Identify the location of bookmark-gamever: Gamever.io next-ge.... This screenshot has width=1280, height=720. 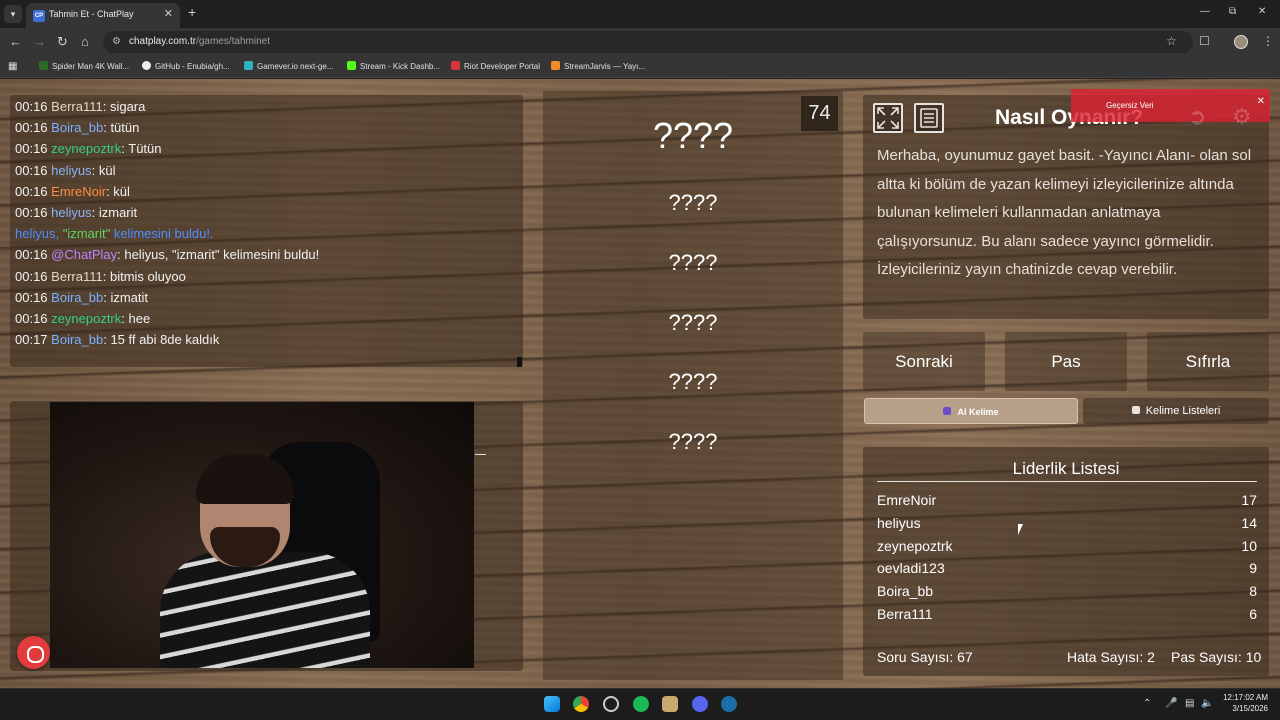
(288, 66).